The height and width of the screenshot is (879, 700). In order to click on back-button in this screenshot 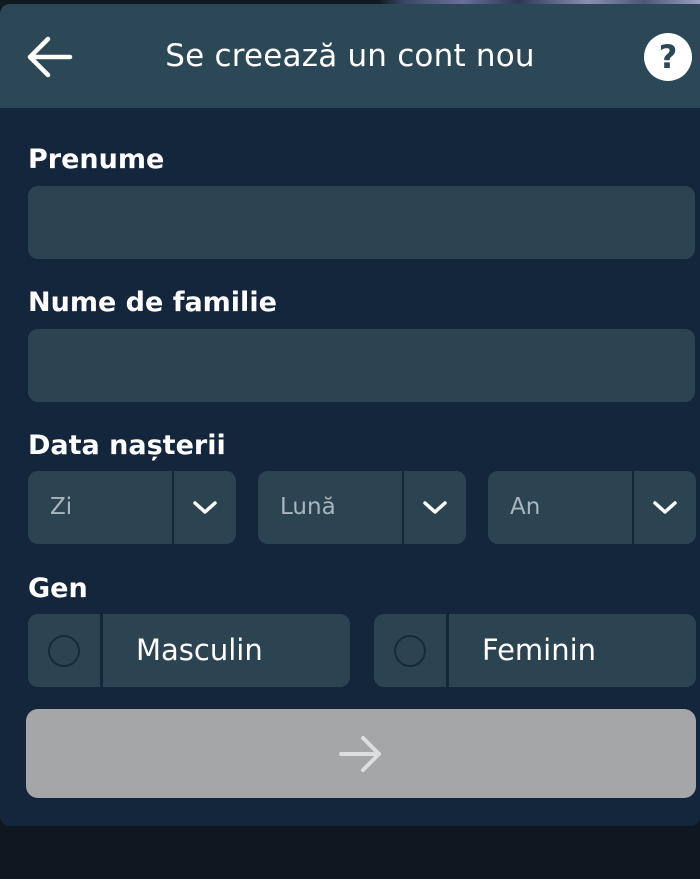, I will do `click(49, 57)`.